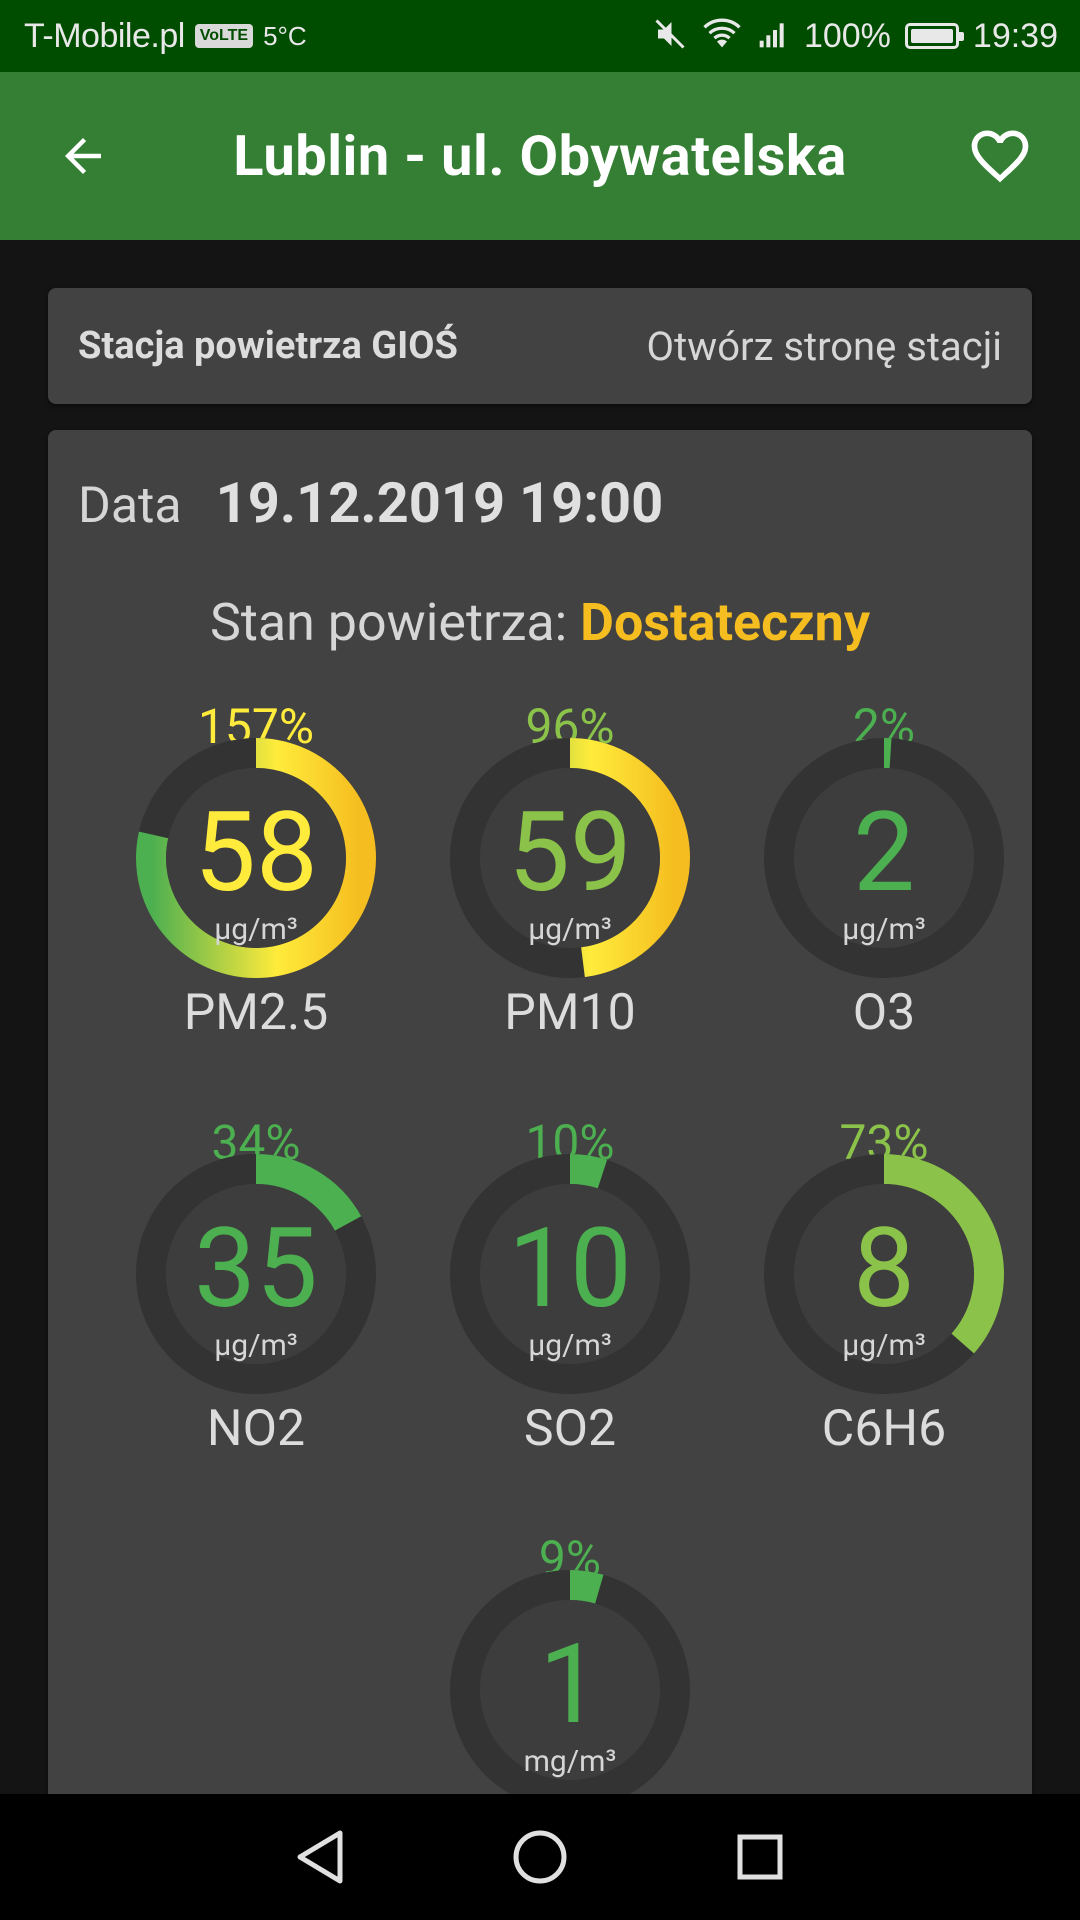 The height and width of the screenshot is (1920, 1080). What do you see at coordinates (570, 852) in the screenshot?
I see `gauge-value: 59` at bounding box center [570, 852].